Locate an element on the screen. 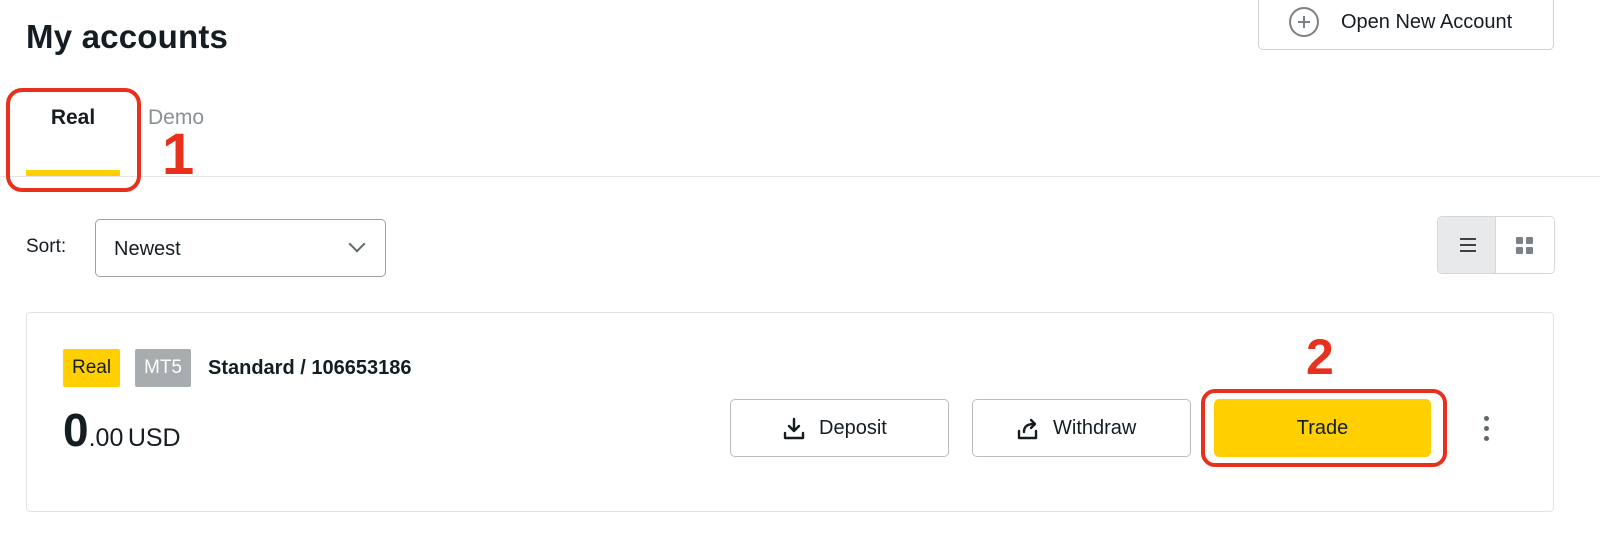  open-new-account-label: Open New Account is located at coordinates (1427, 22).